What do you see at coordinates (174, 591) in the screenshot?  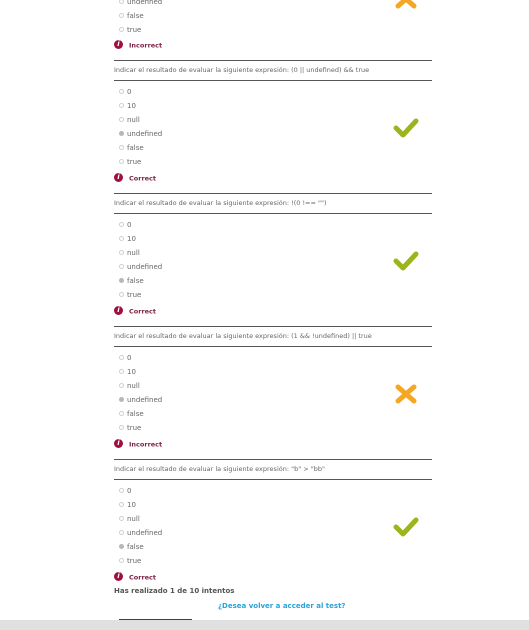 I see `attempts-counter: Has realizado 1 de 10 intentos` at bounding box center [174, 591].